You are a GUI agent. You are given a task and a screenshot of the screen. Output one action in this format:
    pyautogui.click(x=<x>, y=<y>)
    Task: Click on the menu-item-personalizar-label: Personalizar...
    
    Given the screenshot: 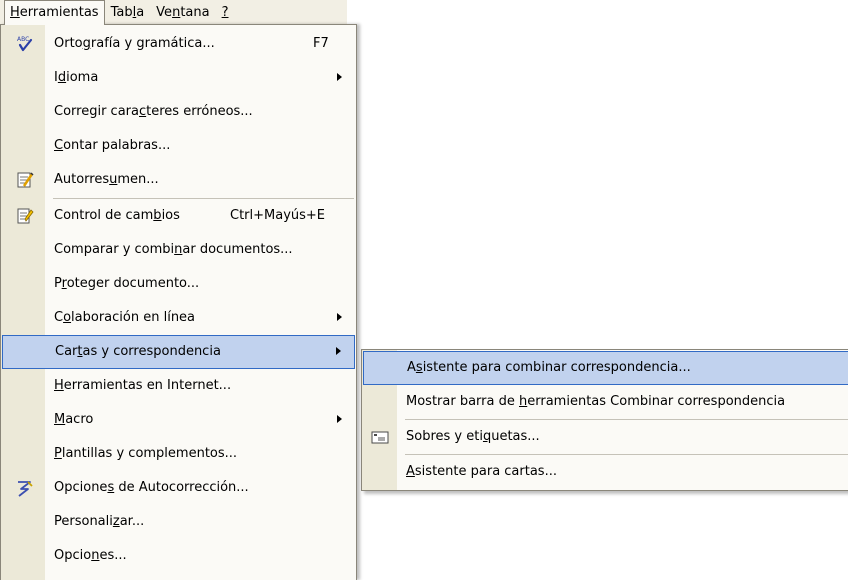 What is the action you would take?
    pyautogui.click(x=99, y=521)
    